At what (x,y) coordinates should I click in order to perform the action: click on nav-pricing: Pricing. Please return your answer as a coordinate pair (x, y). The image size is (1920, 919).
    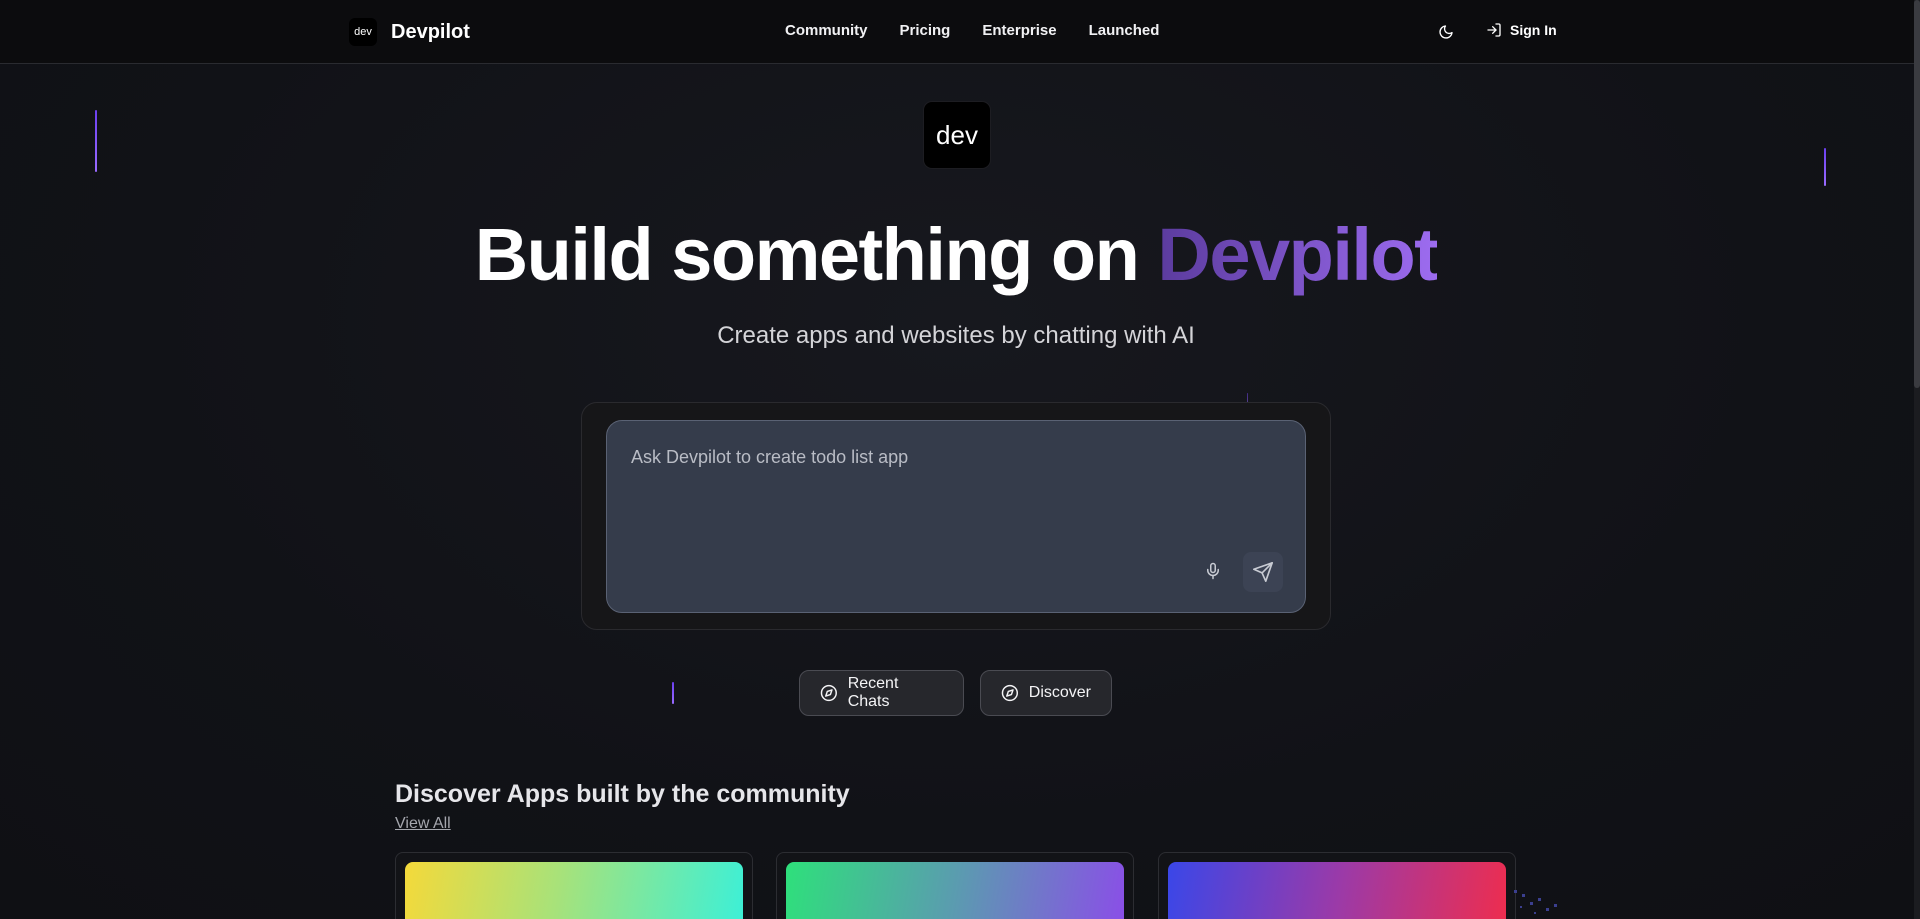
    Looking at the image, I should click on (925, 30).